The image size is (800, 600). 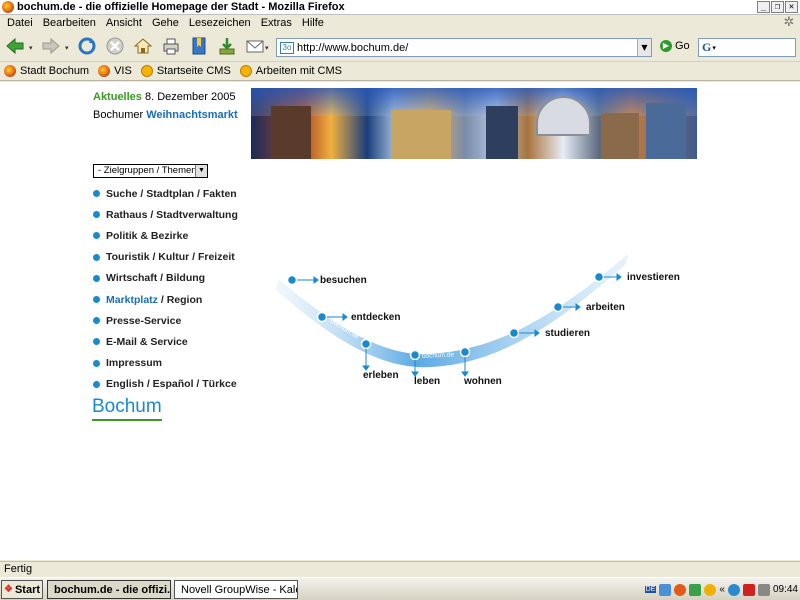 I want to click on nav-label-region: / Region, so click(x=181, y=299).